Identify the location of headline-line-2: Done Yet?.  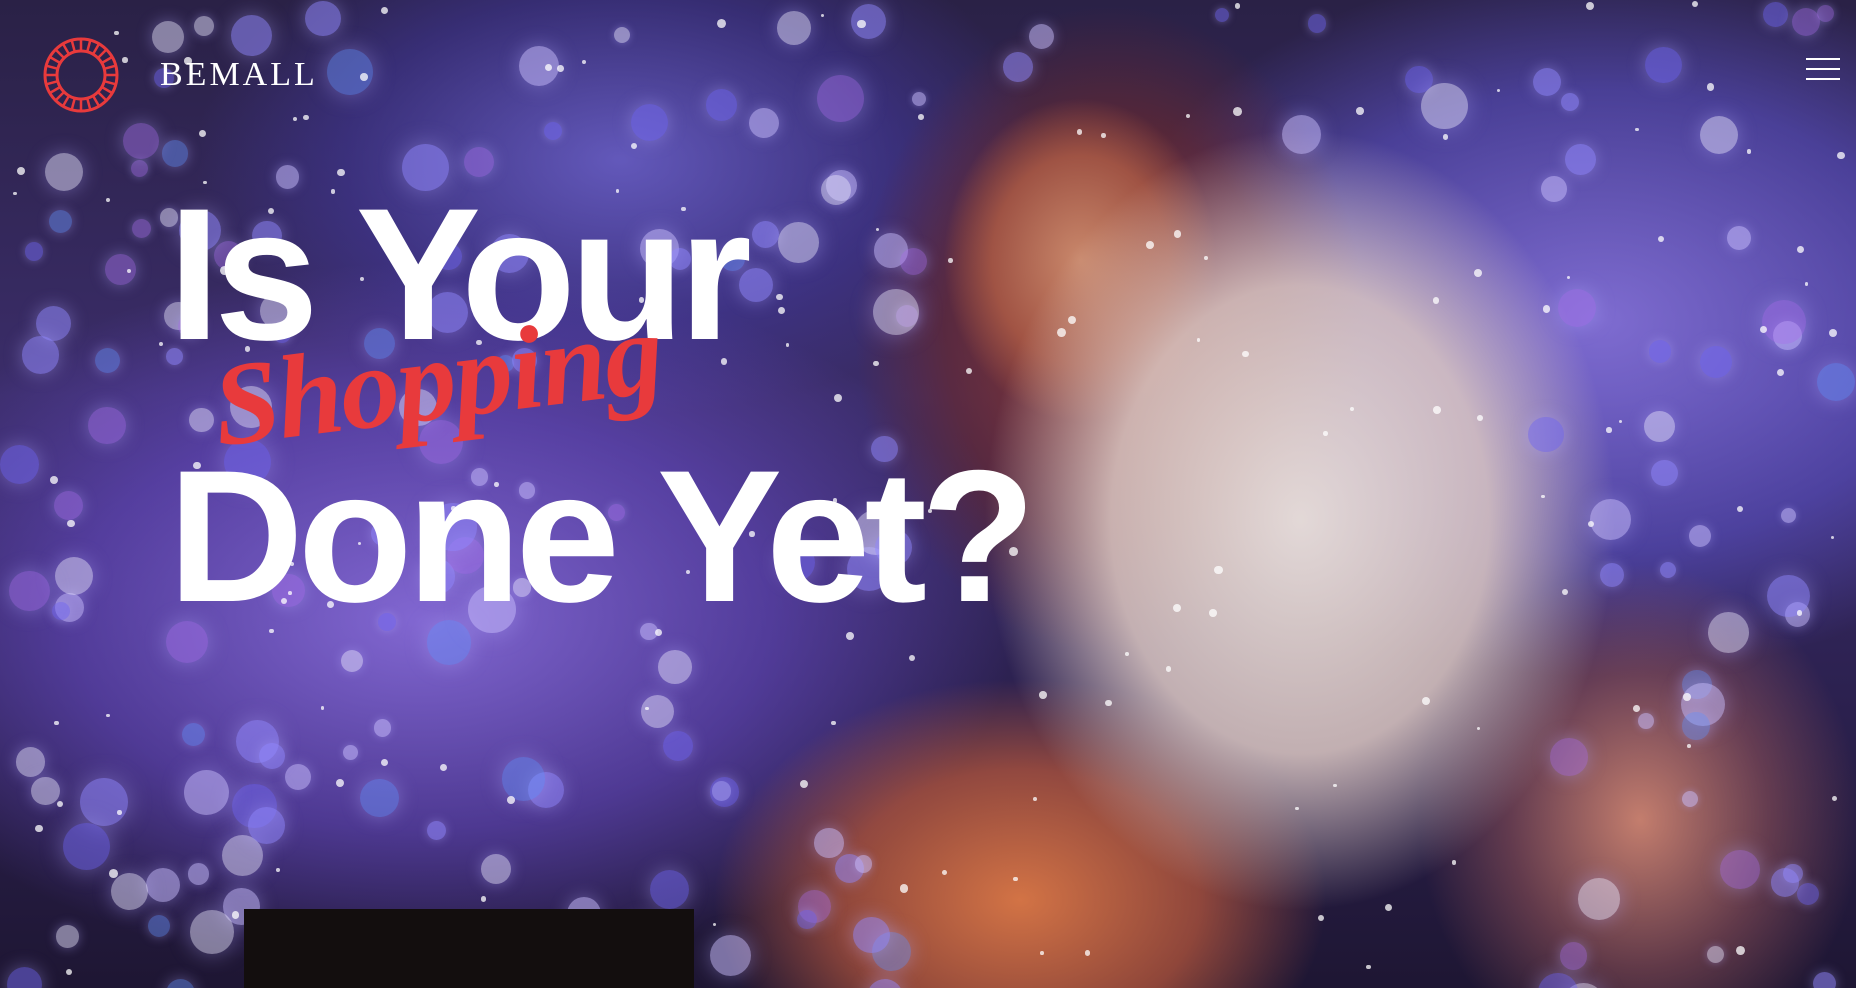
(602, 536).